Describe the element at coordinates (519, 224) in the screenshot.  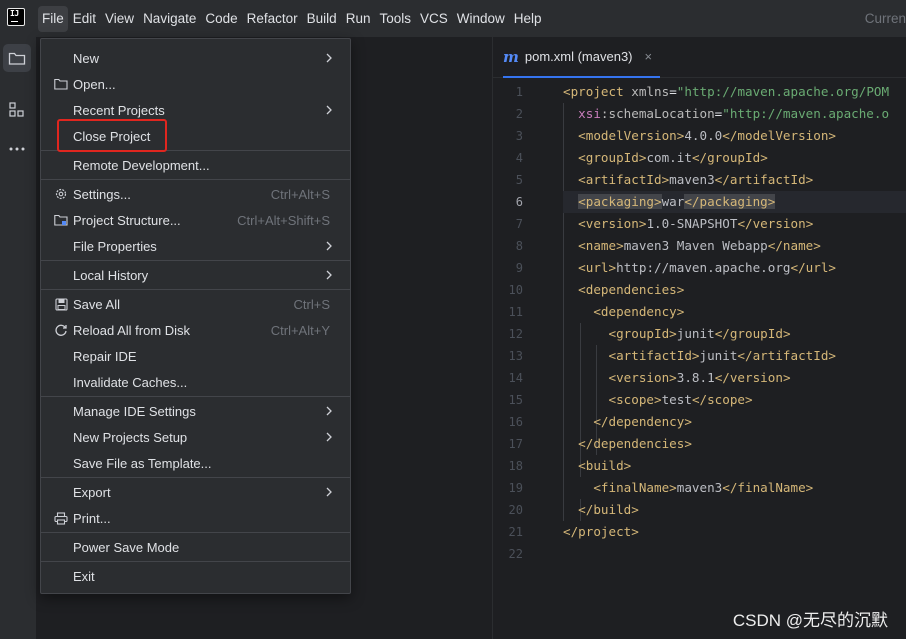
I see `line-number: 7` at that location.